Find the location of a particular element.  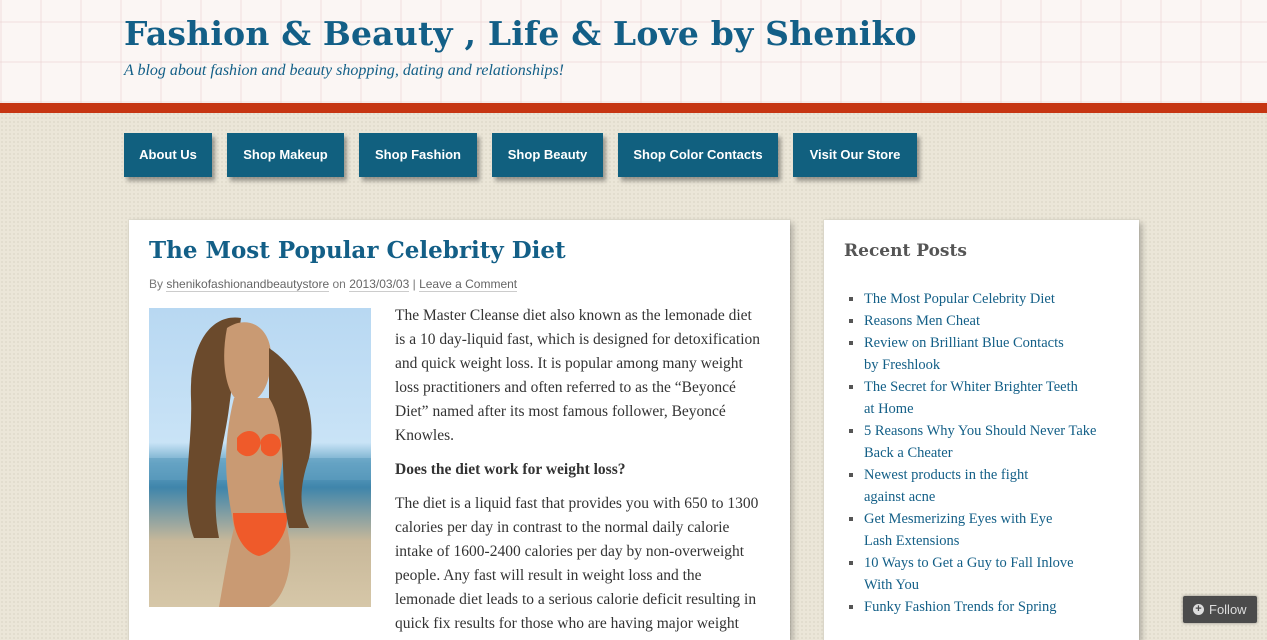

plus-icon: + is located at coordinates (1198, 609).